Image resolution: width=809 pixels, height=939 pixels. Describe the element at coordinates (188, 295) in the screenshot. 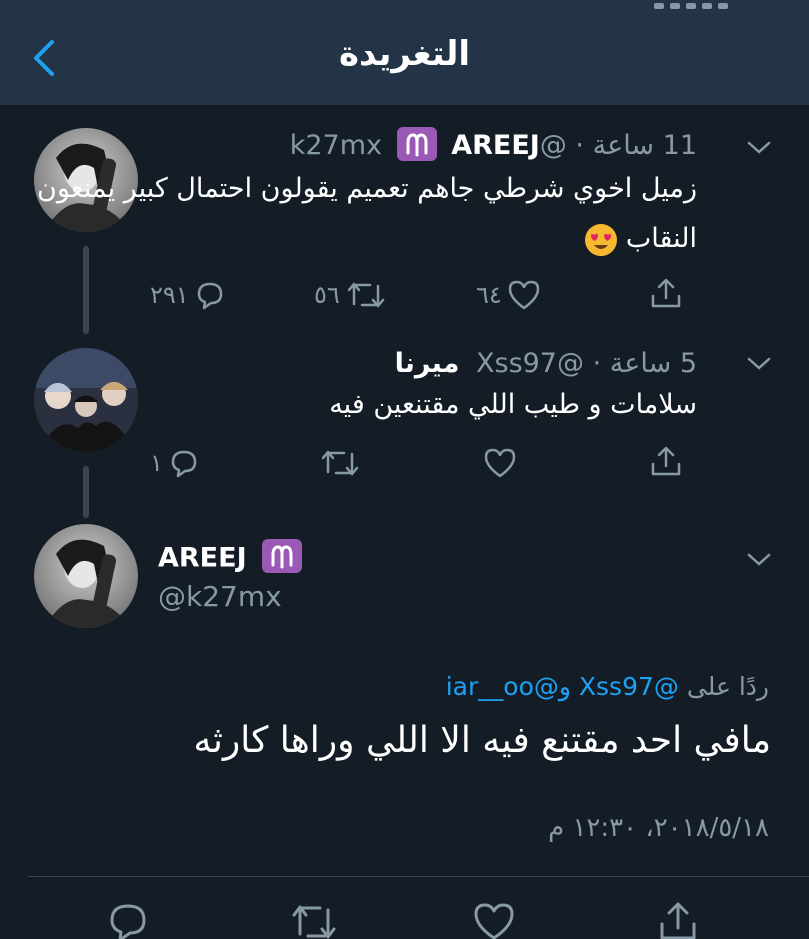

I see `reply-button: ٢٩١` at that location.